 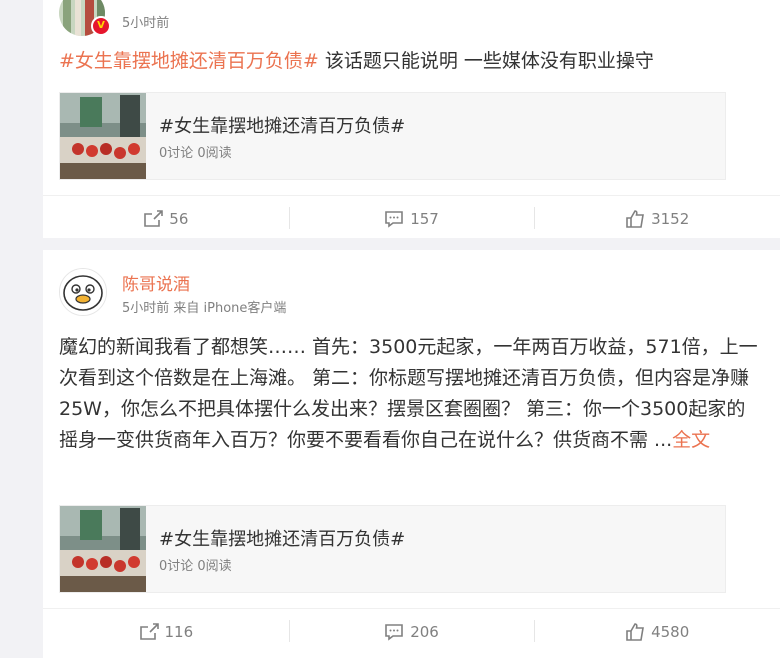 I want to click on author-name: 陈哥说酒, so click(x=156, y=282).